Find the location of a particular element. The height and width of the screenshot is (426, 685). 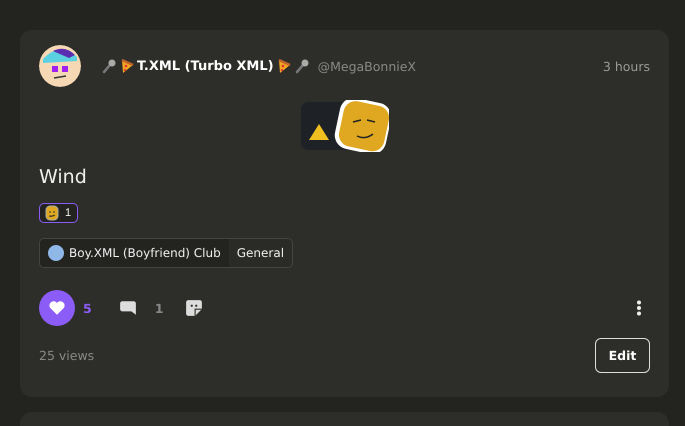

edit-button: Edit is located at coordinates (622, 355).